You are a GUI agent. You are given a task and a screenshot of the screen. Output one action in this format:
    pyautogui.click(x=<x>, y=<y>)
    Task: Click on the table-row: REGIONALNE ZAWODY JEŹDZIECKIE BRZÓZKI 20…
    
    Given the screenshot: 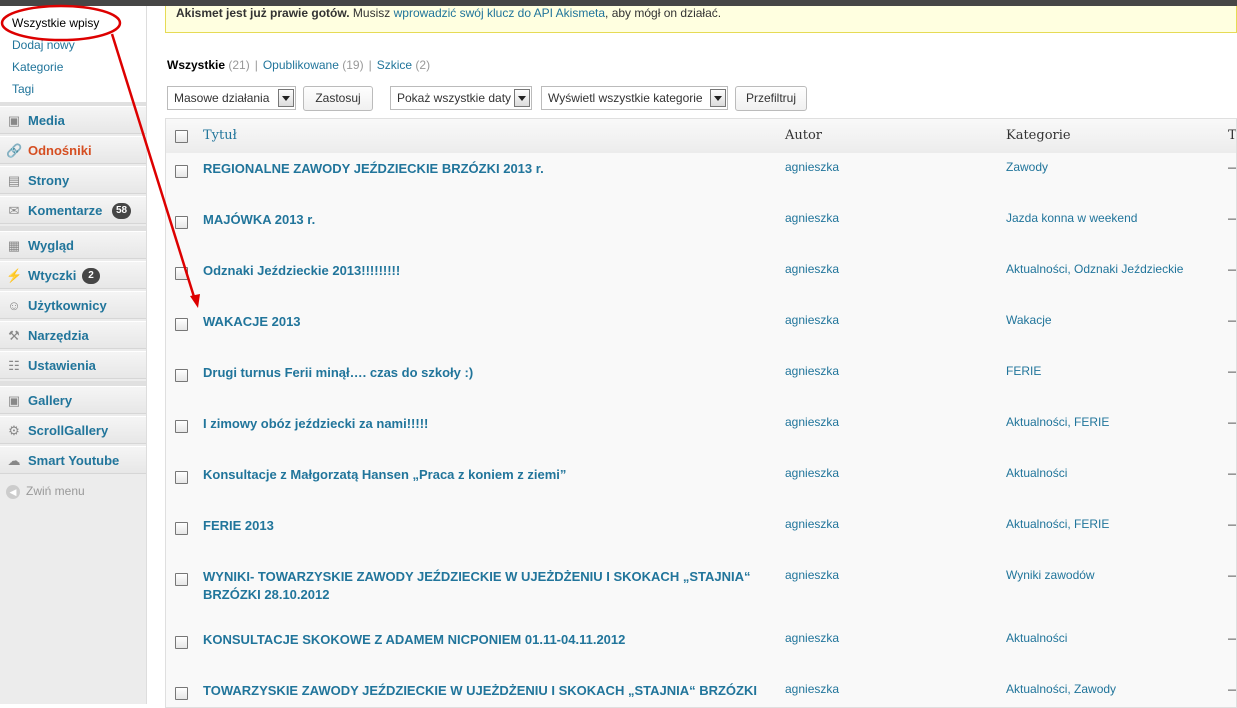 What is the action you would take?
    pyautogui.click(x=701, y=179)
    